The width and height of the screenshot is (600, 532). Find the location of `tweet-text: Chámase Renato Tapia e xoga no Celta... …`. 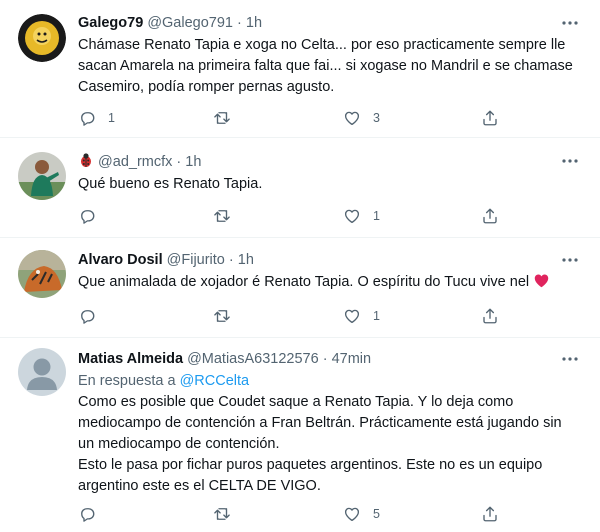

tweet-text: Chámase Renato Tapia e xoga no Celta... … is located at coordinates (325, 66).